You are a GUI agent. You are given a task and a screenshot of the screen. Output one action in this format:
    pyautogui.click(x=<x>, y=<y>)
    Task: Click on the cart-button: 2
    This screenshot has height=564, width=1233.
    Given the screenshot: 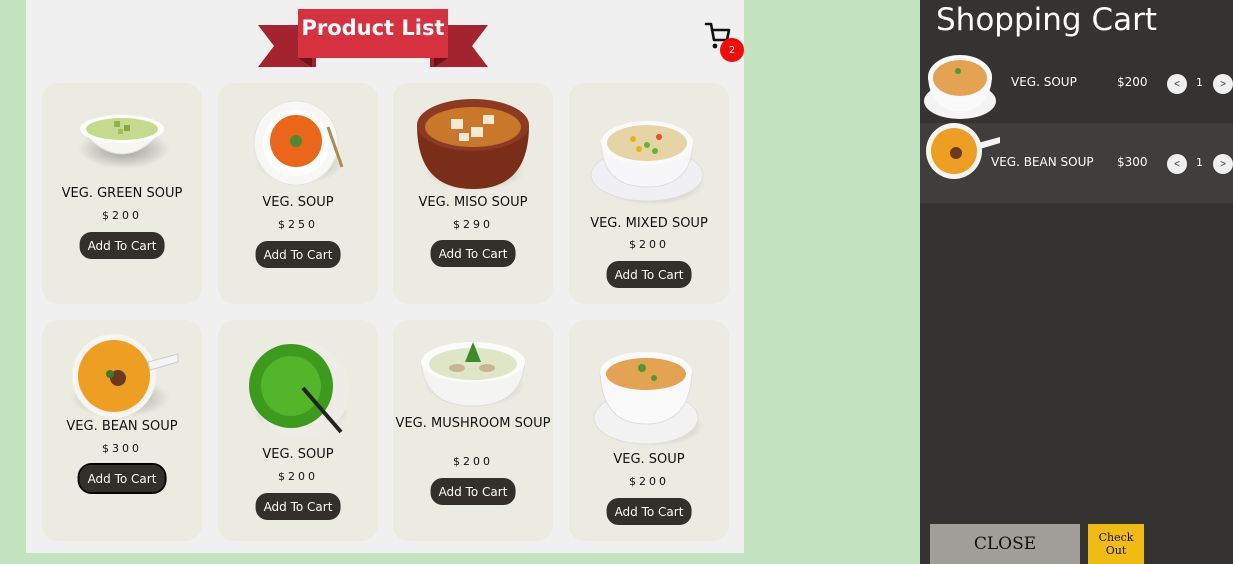 What is the action you would take?
    pyautogui.click(x=726, y=41)
    